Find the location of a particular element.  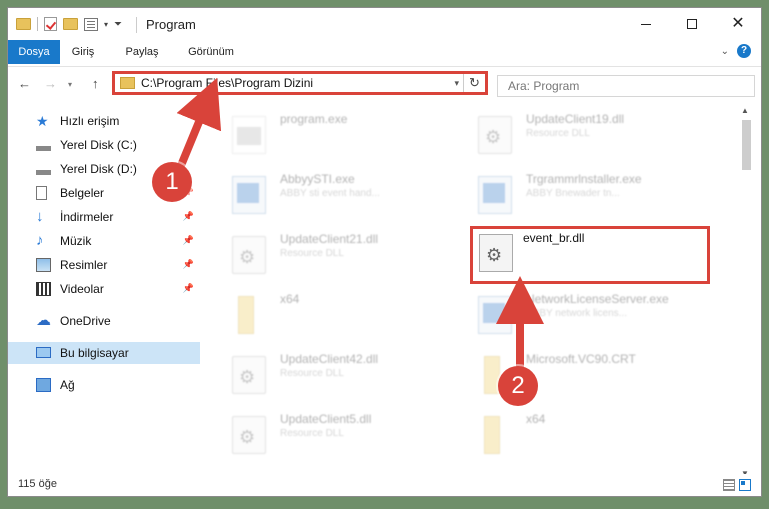

recent-locations-icon: ▾ is located at coordinates (70, 84).